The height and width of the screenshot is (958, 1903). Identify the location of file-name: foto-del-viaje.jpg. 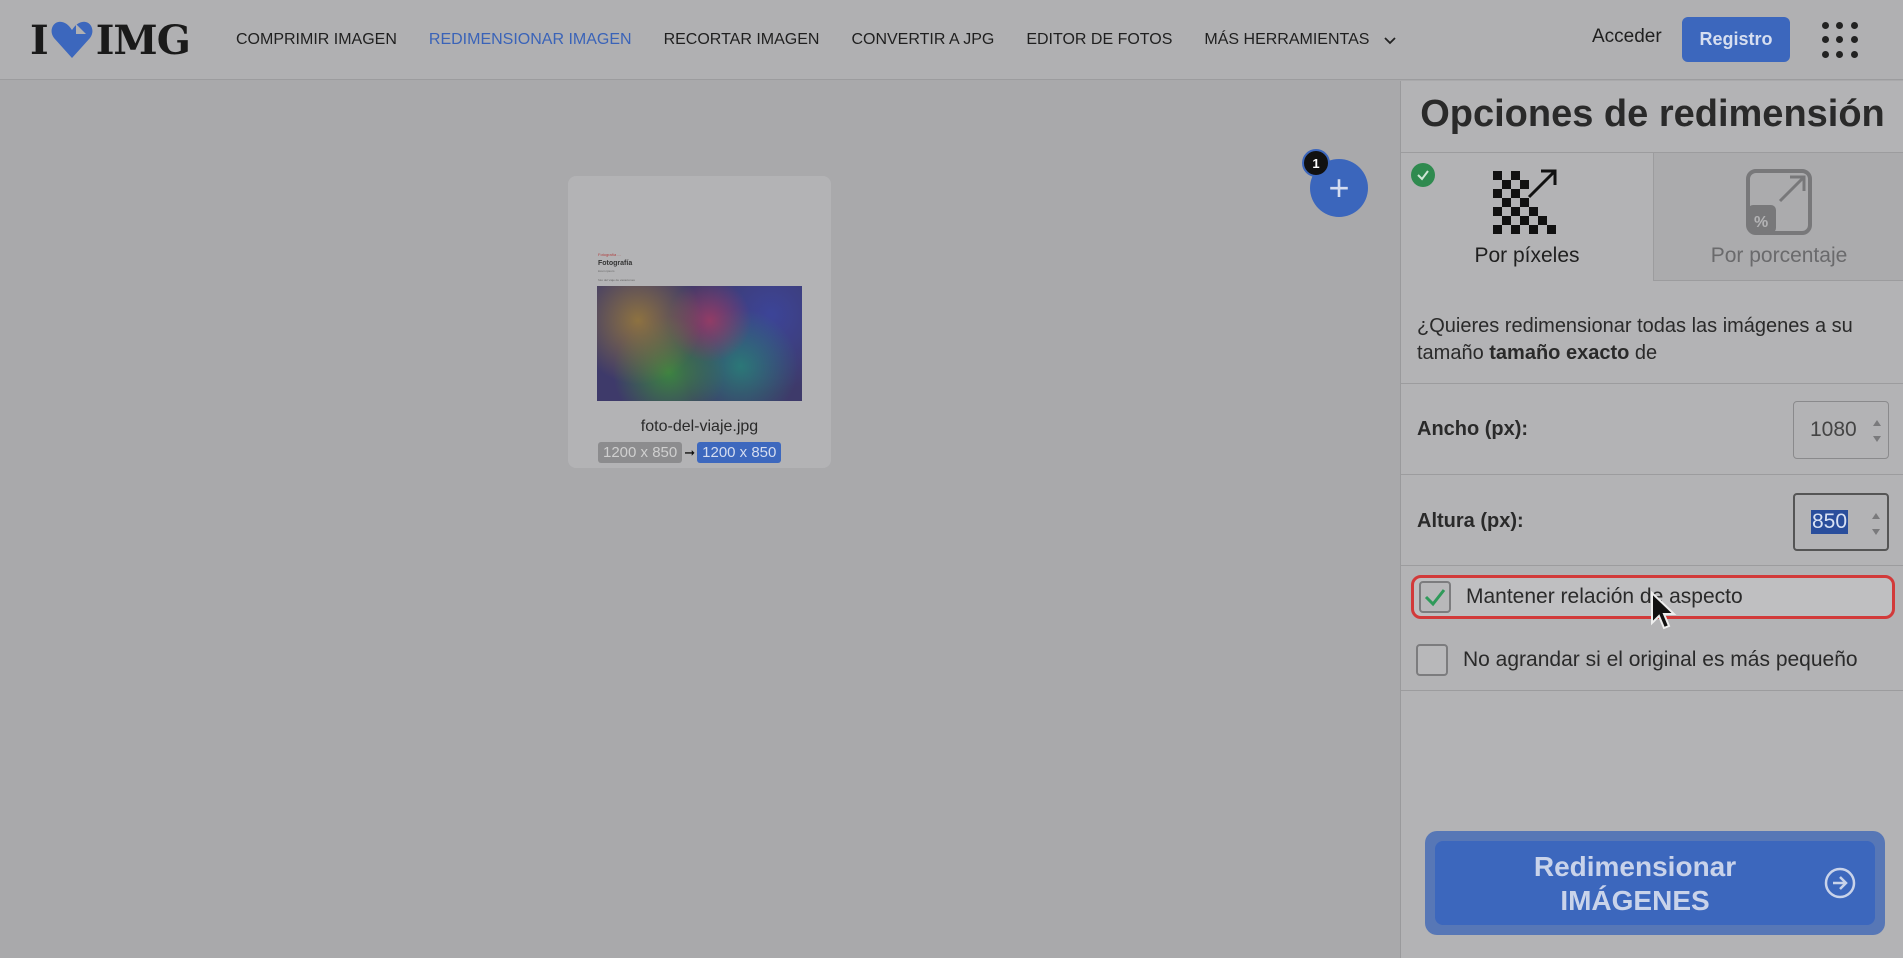
(699, 426).